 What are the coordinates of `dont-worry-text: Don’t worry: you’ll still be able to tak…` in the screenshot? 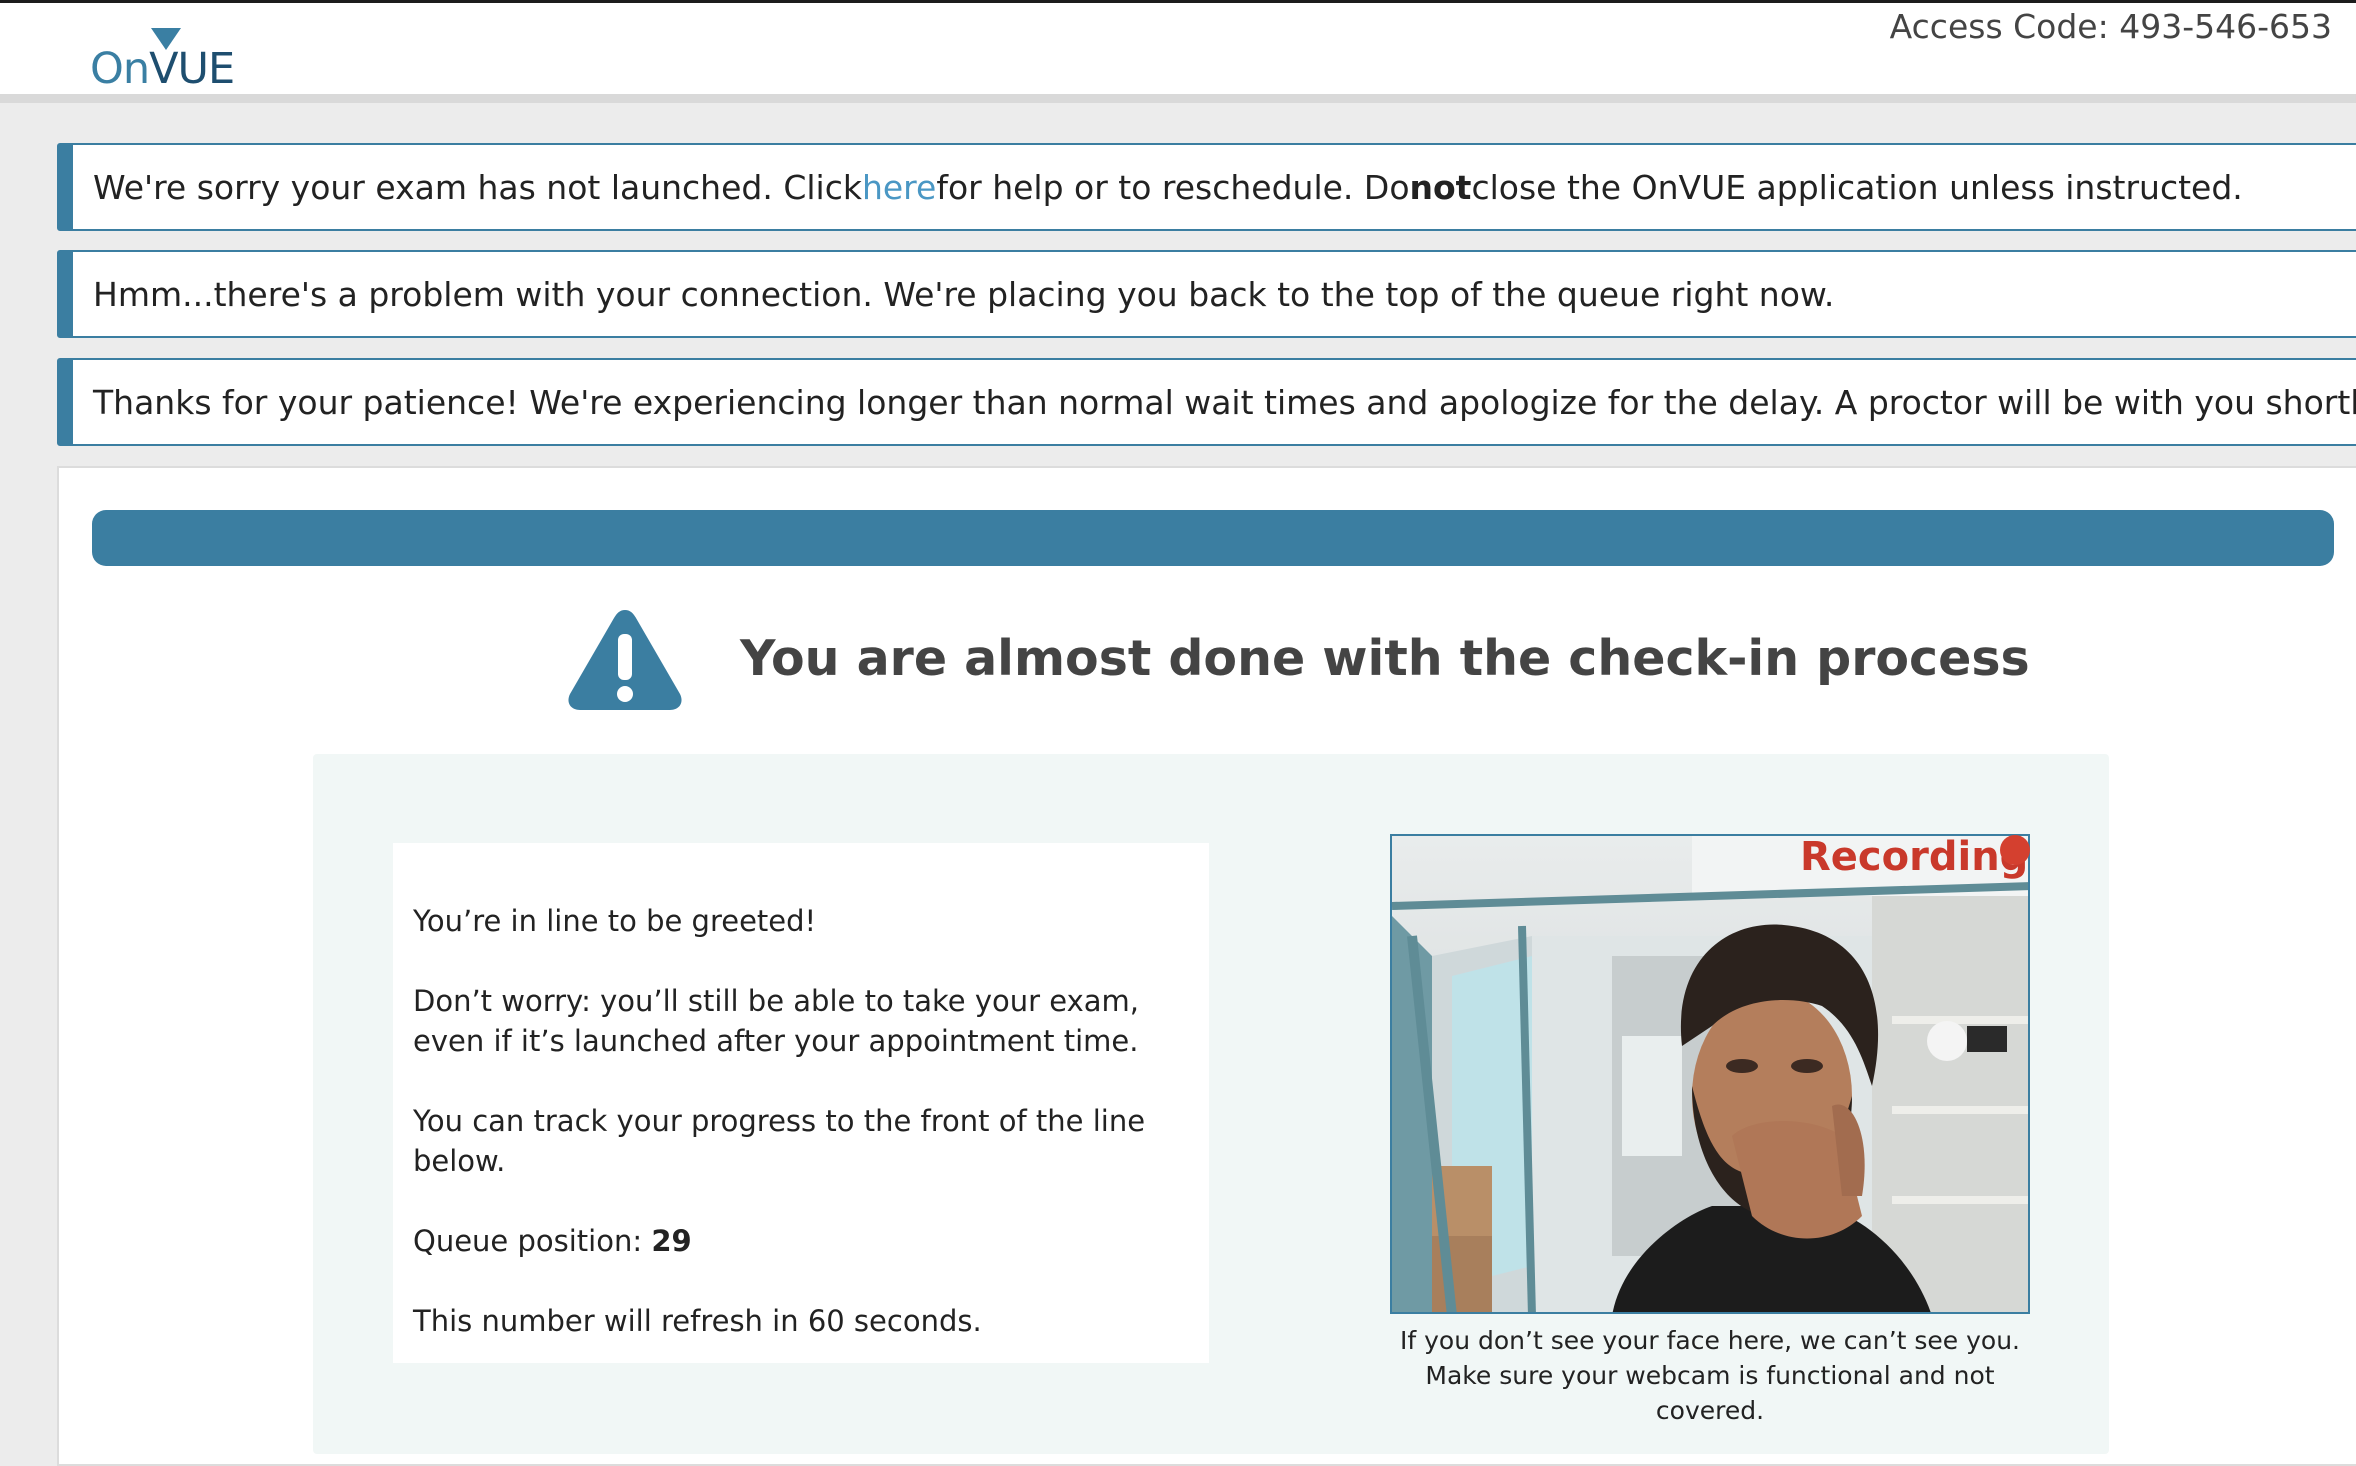 It's located at (776, 1021).